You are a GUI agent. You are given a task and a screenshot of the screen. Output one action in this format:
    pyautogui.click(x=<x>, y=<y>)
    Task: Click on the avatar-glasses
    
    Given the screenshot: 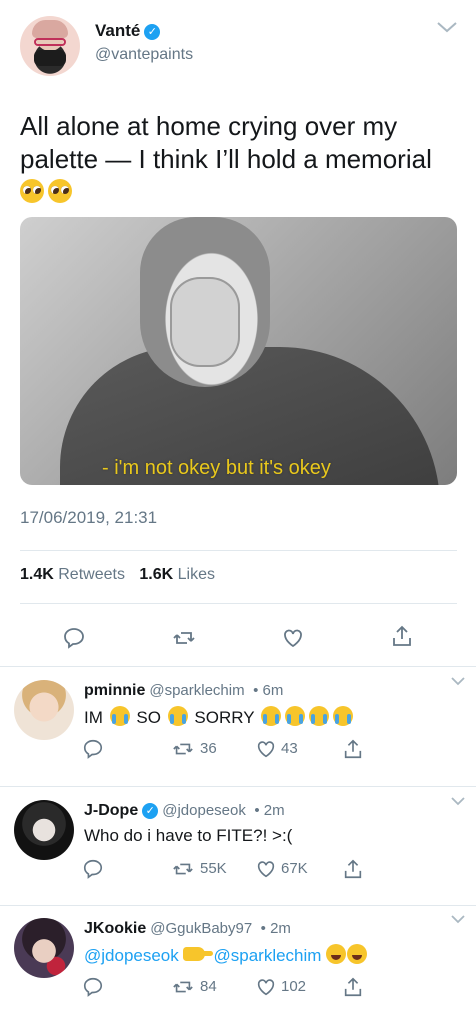 What is the action you would take?
    pyautogui.click(x=50, y=42)
    